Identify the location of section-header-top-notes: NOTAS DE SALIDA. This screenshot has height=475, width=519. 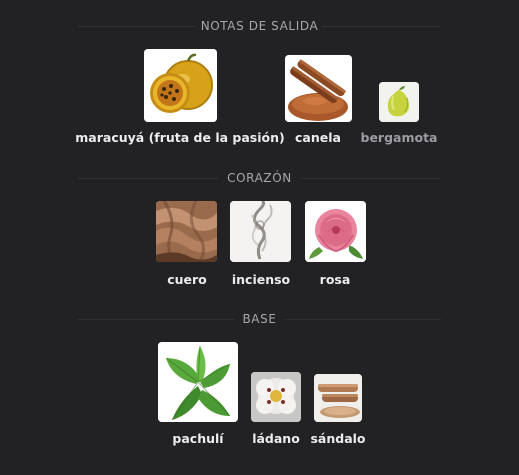
(259, 26).